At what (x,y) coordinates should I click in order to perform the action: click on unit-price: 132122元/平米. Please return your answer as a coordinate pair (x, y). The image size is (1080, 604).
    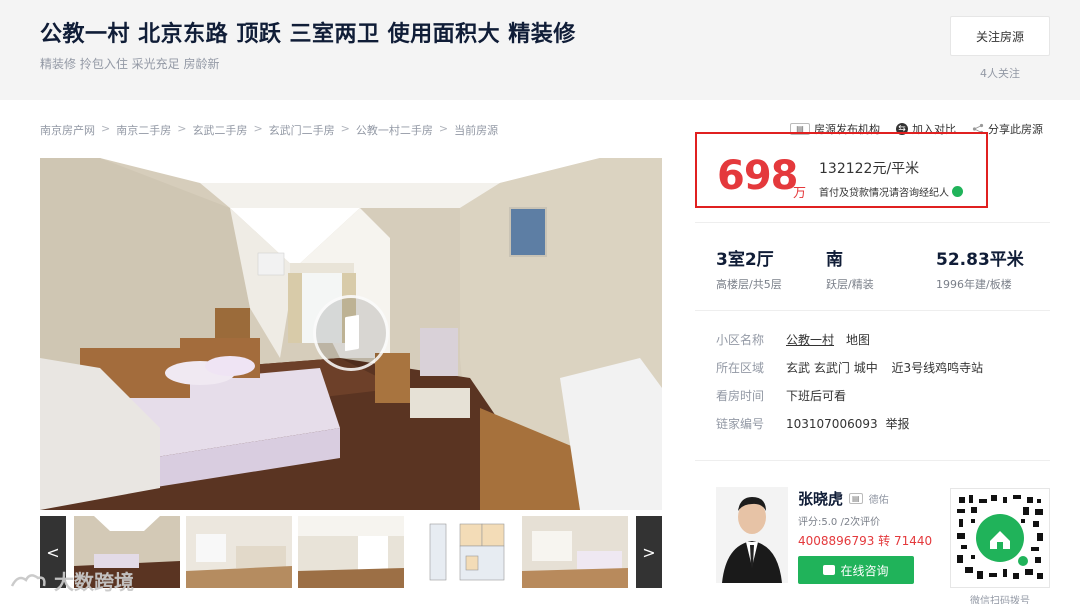
    Looking at the image, I should click on (869, 169).